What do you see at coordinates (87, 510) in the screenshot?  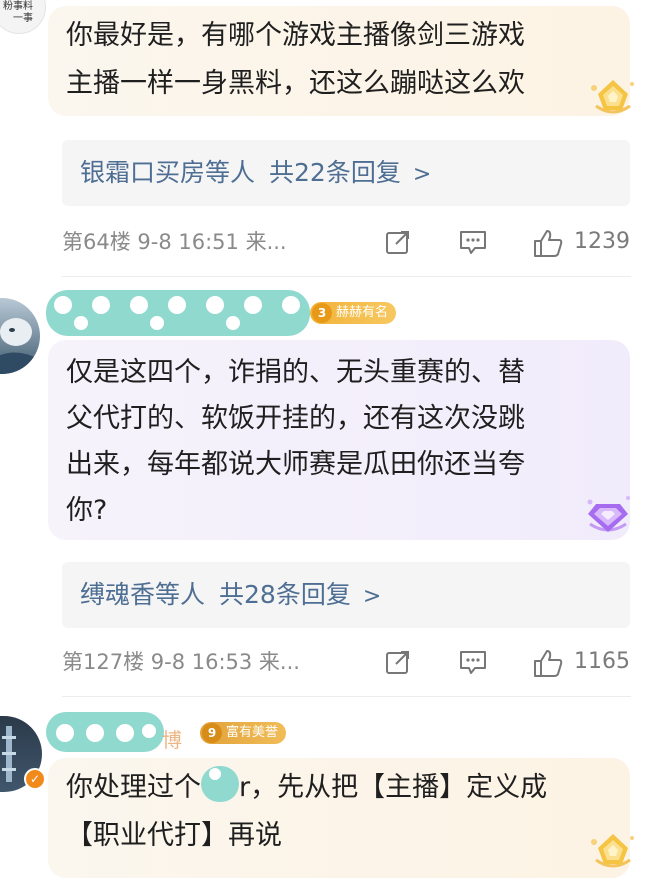 I see `comment-text: 你?` at bounding box center [87, 510].